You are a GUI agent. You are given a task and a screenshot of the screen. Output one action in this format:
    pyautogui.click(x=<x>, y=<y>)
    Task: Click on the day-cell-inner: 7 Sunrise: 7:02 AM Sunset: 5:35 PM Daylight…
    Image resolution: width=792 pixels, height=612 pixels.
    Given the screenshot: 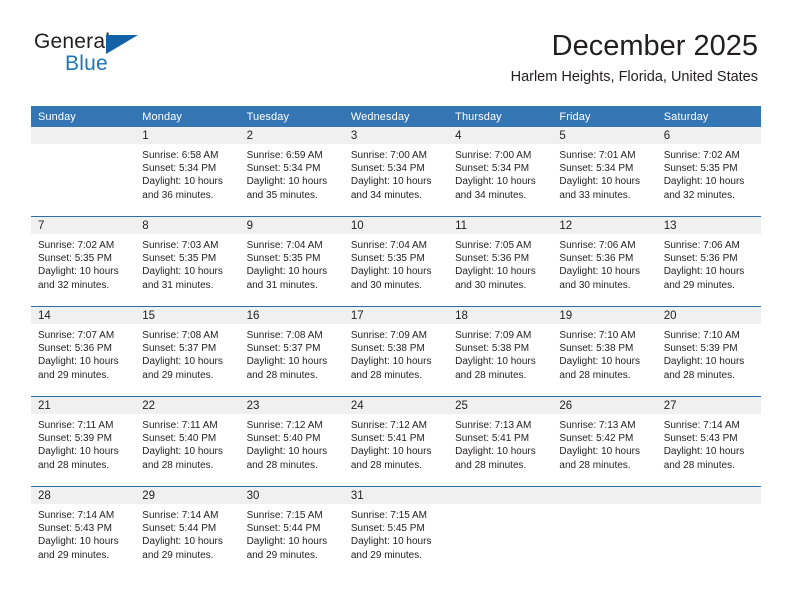 What is the action you would take?
    pyautogui.click(x=83, y=261)
    